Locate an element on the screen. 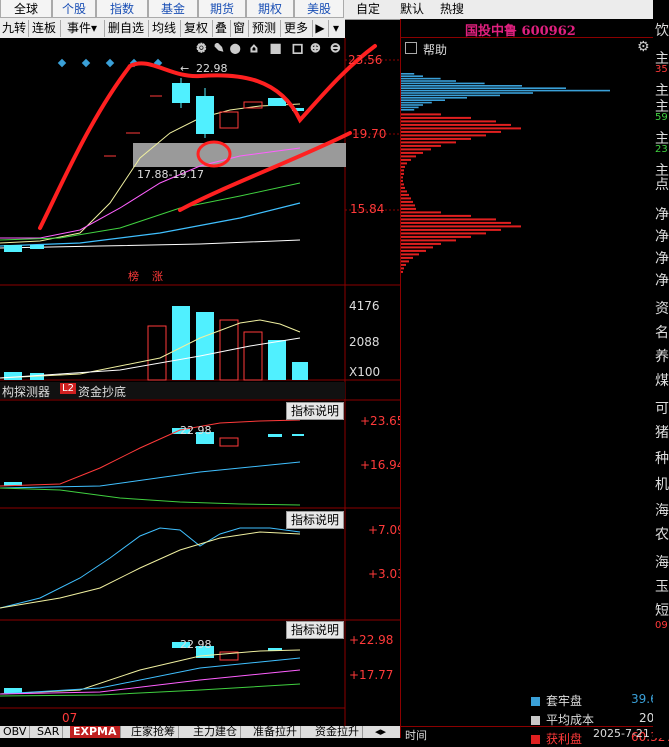 This screenshot has width=669, height=747. volume-bar is located at coordinates (253, 356).